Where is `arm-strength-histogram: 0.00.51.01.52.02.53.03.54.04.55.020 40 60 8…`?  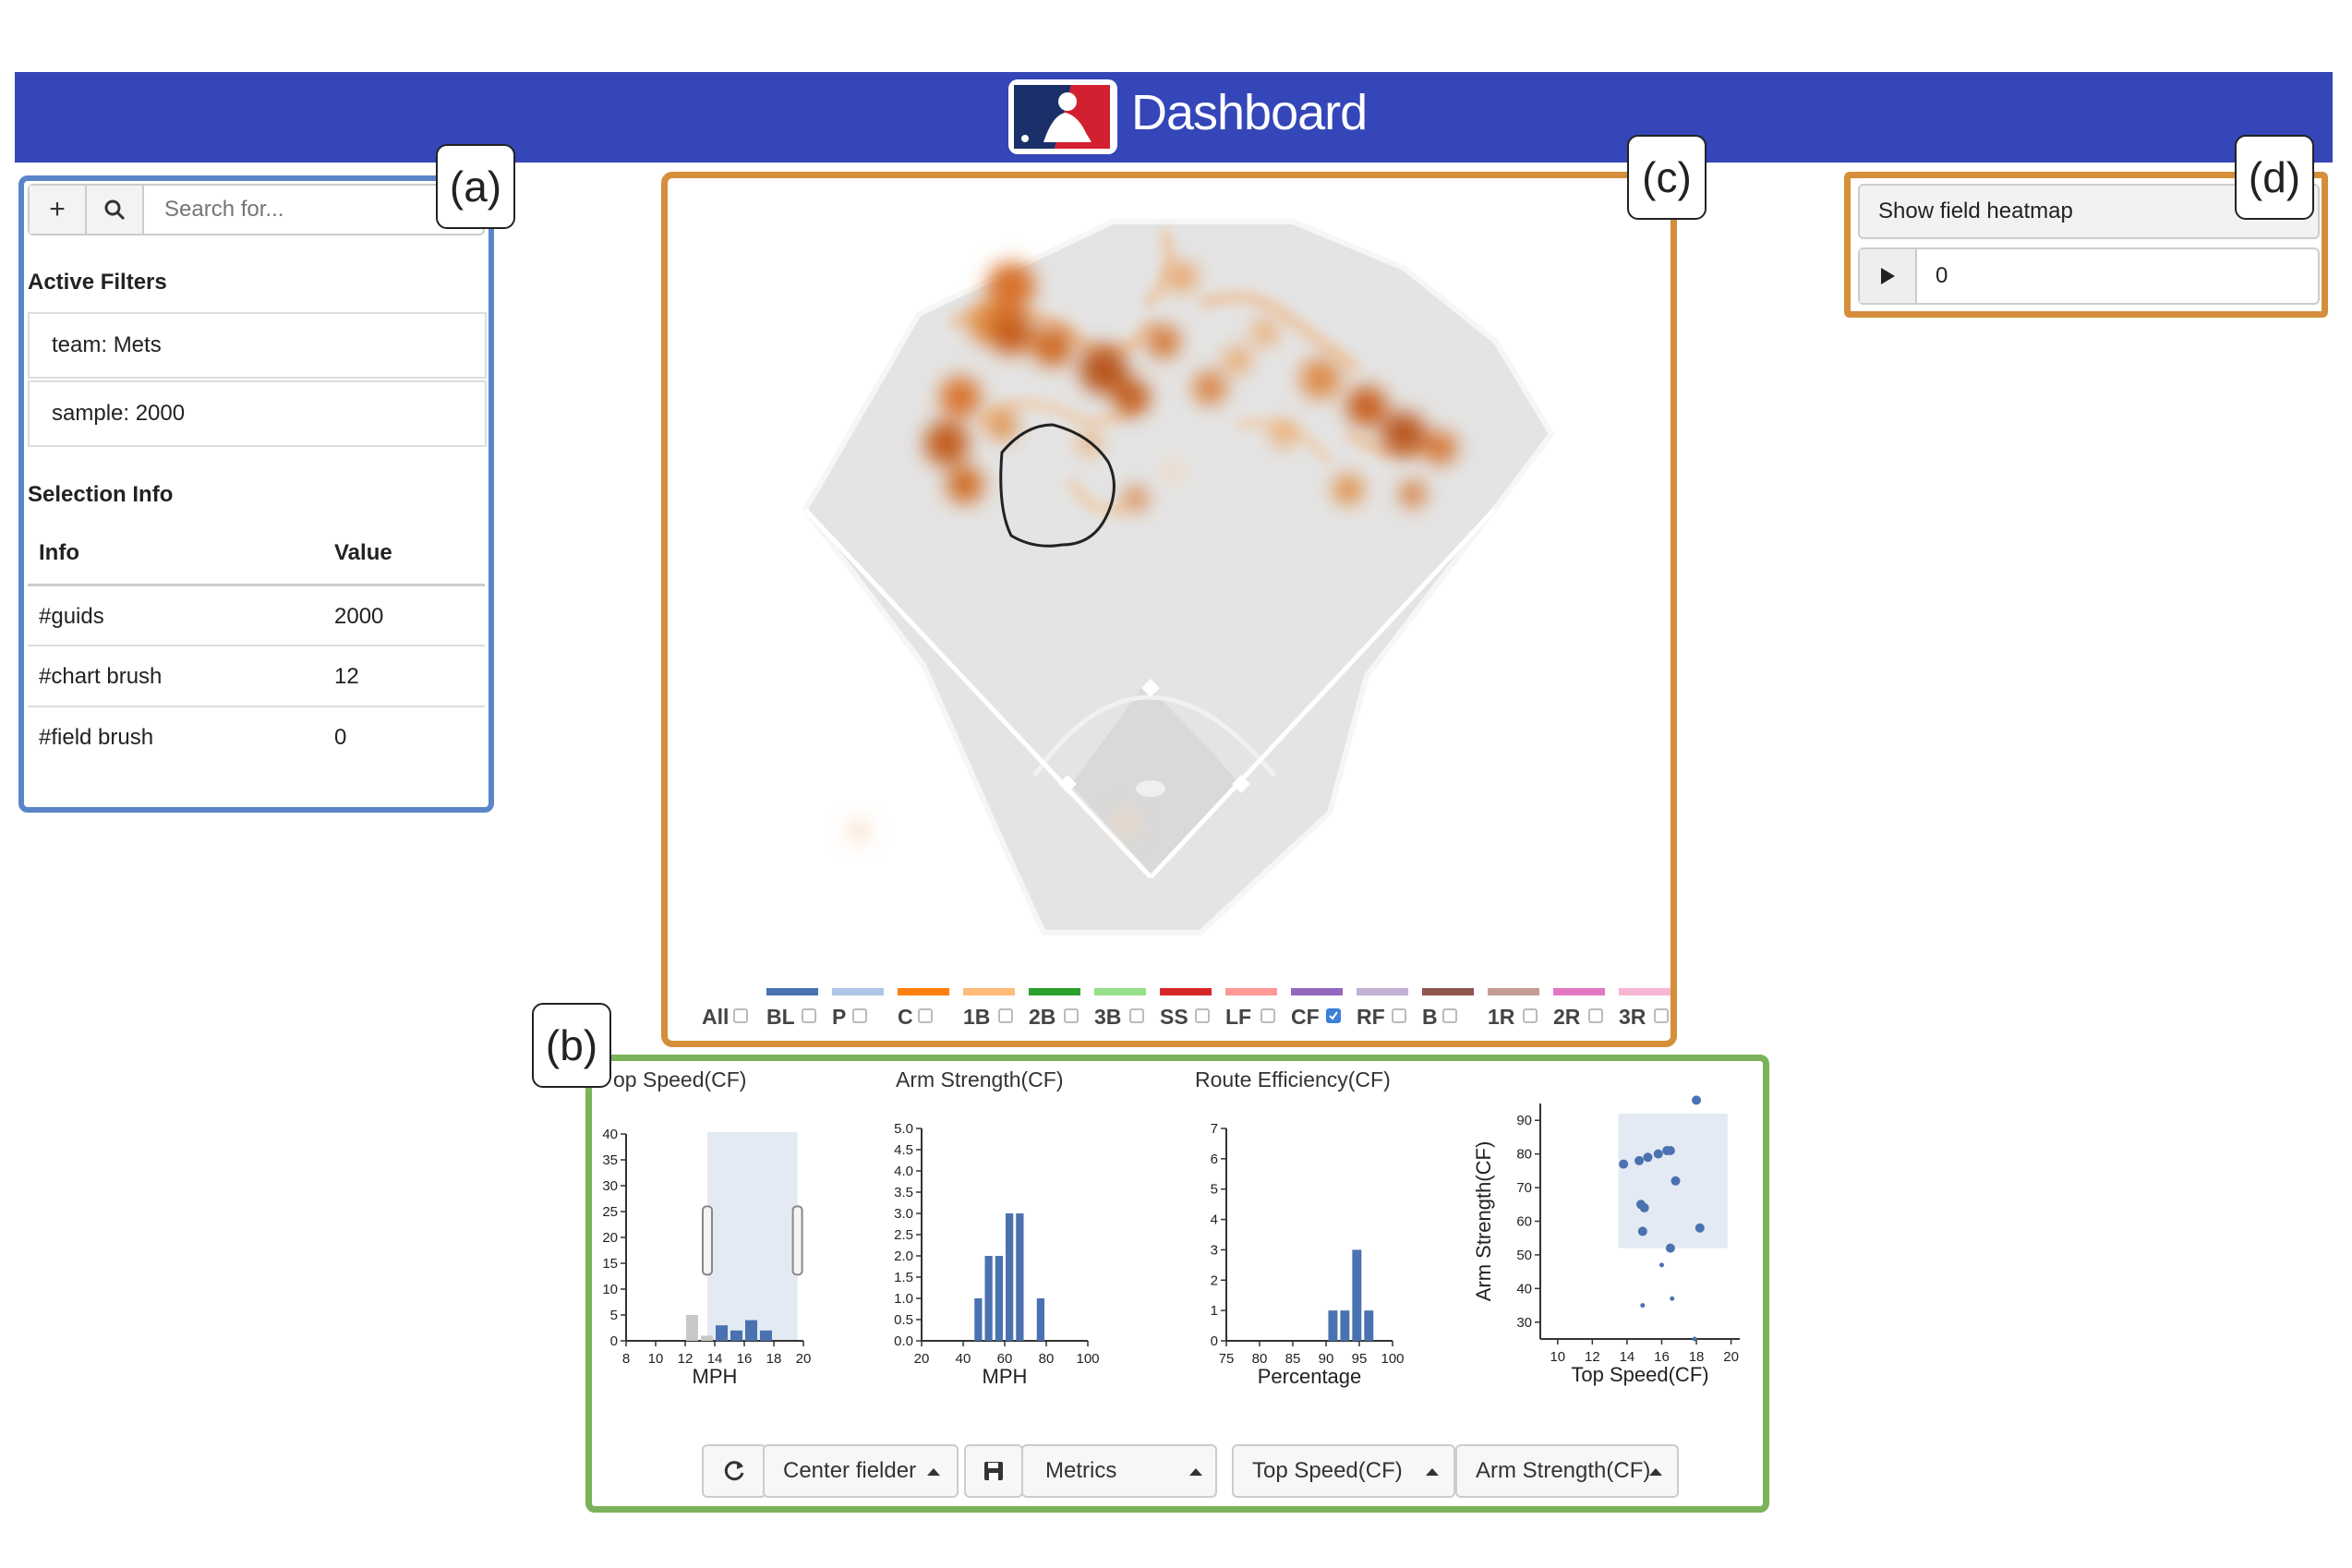
arm-strength-histogram: 0.00.51.01.52.02.53.03.54.04.55.020 40 60 8… is located at coordinates (1002, 1256).